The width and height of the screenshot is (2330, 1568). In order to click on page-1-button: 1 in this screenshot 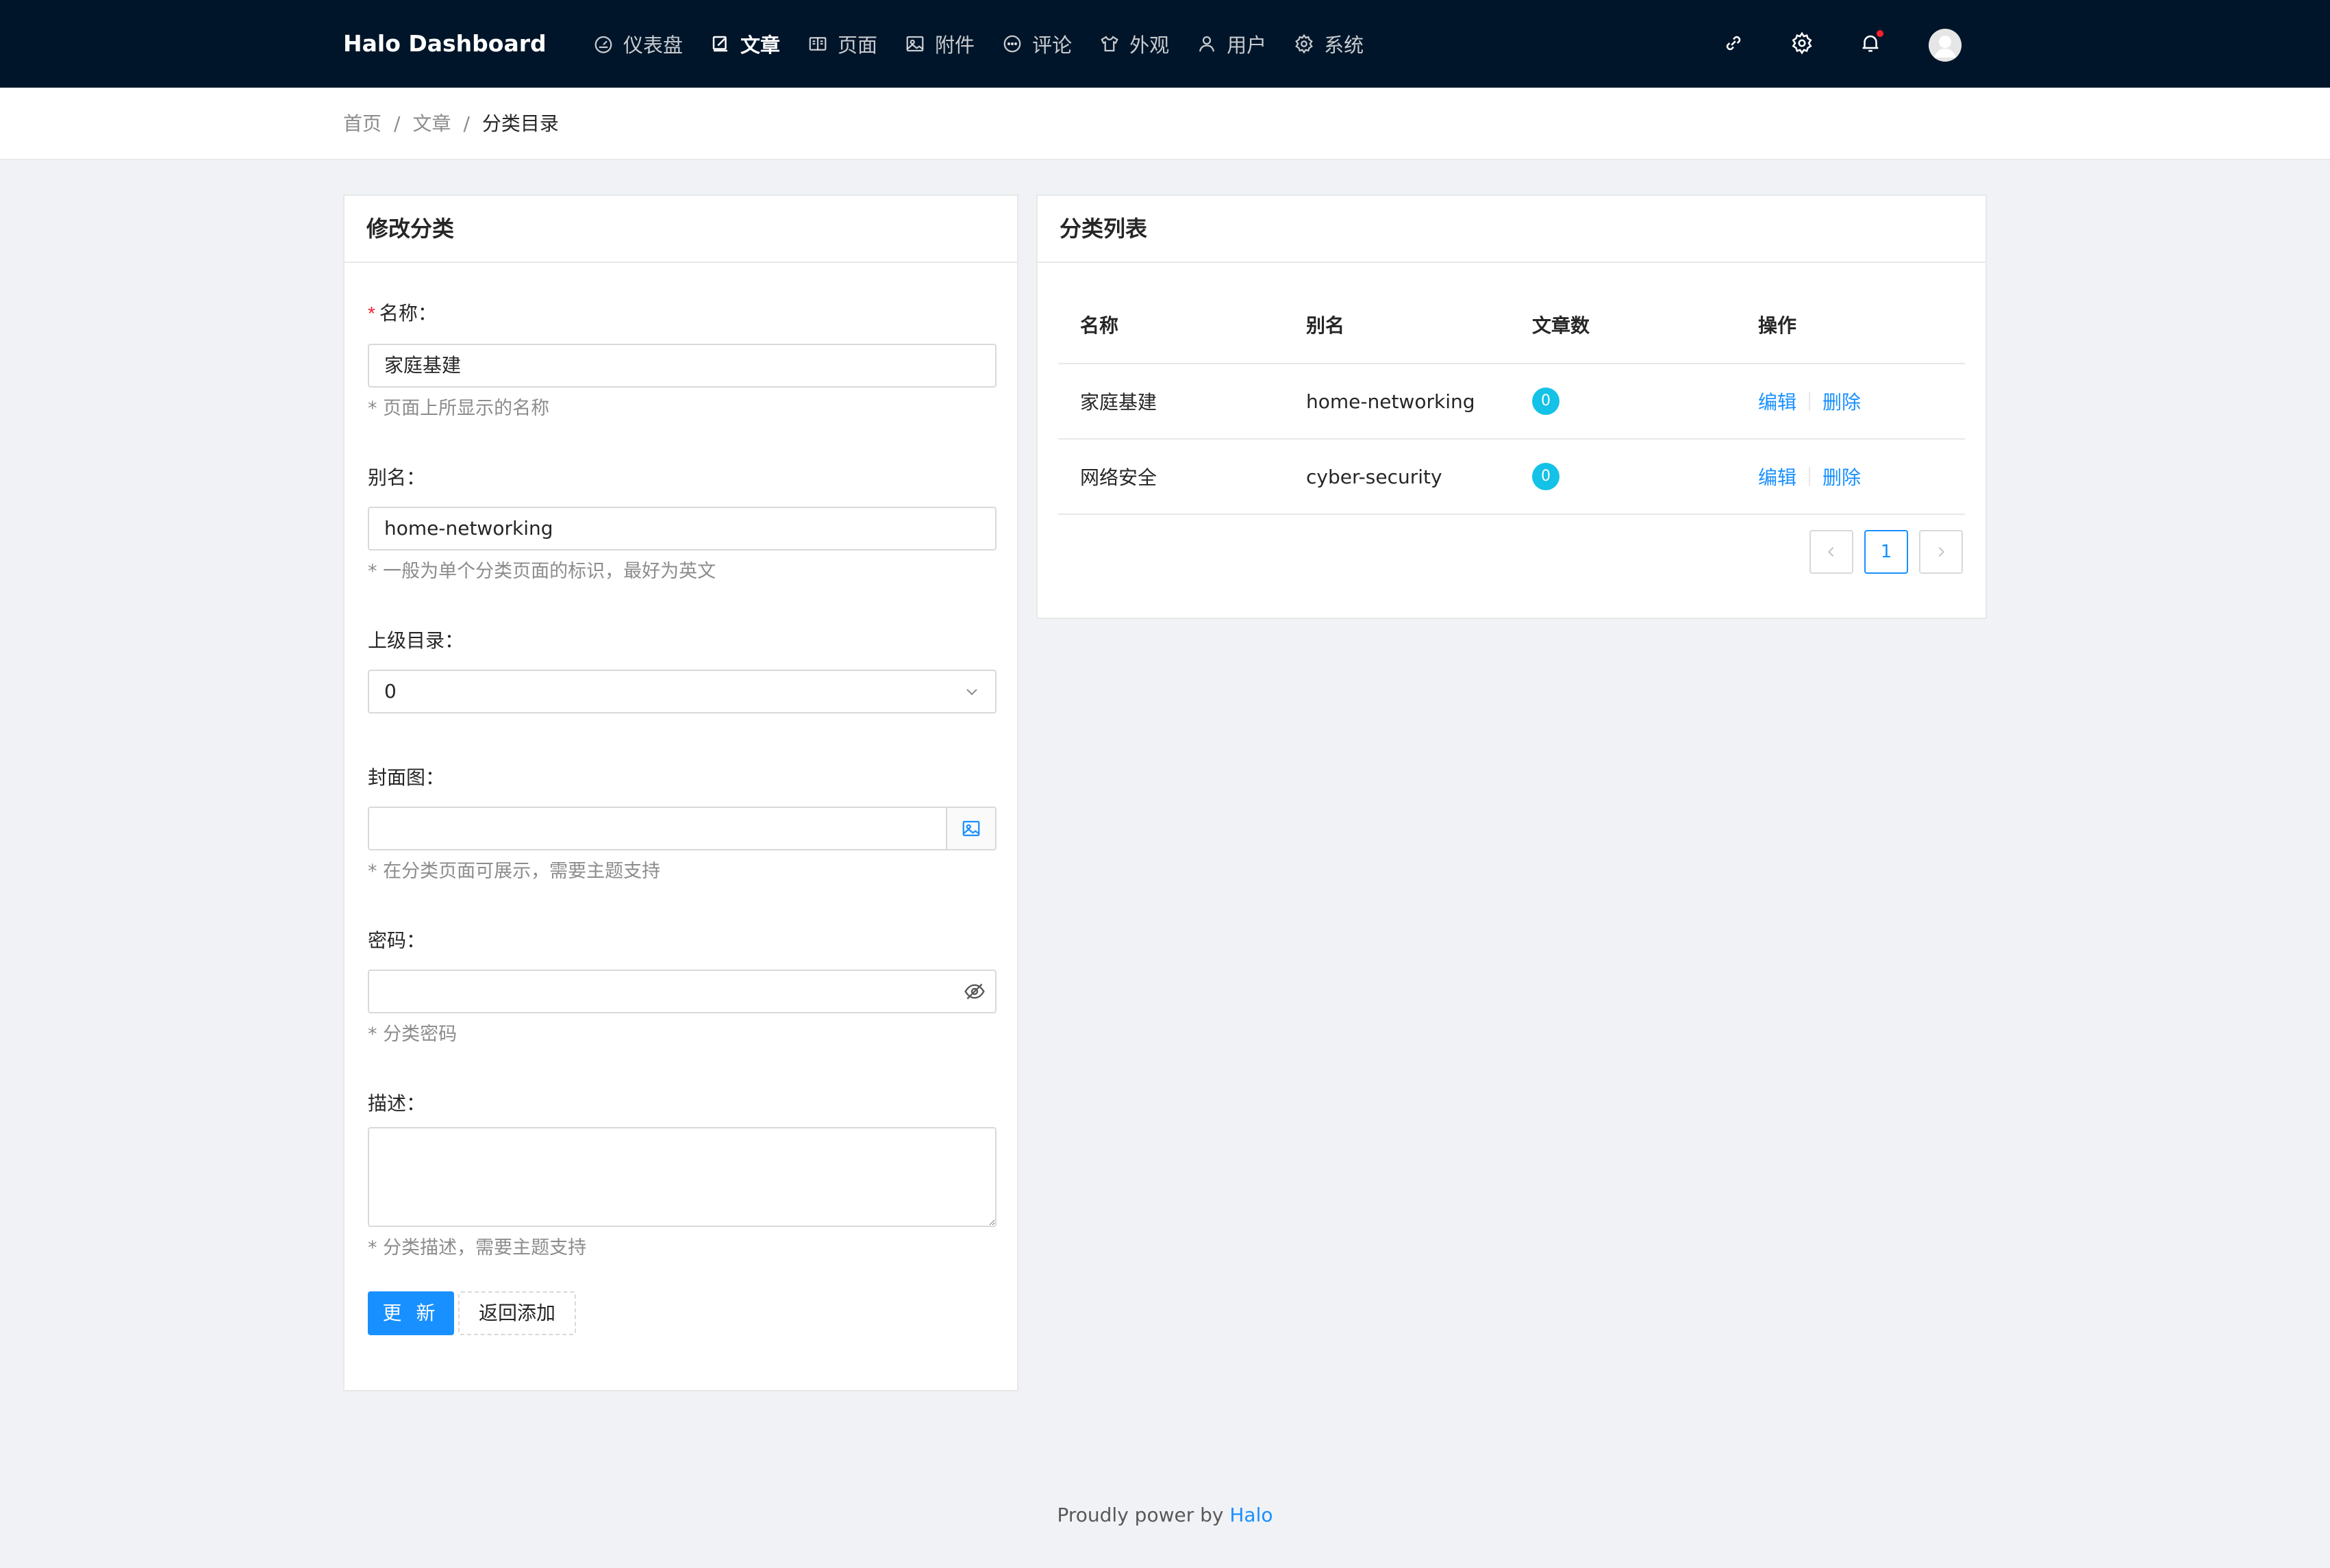, I will do `click(1886, 552)`.